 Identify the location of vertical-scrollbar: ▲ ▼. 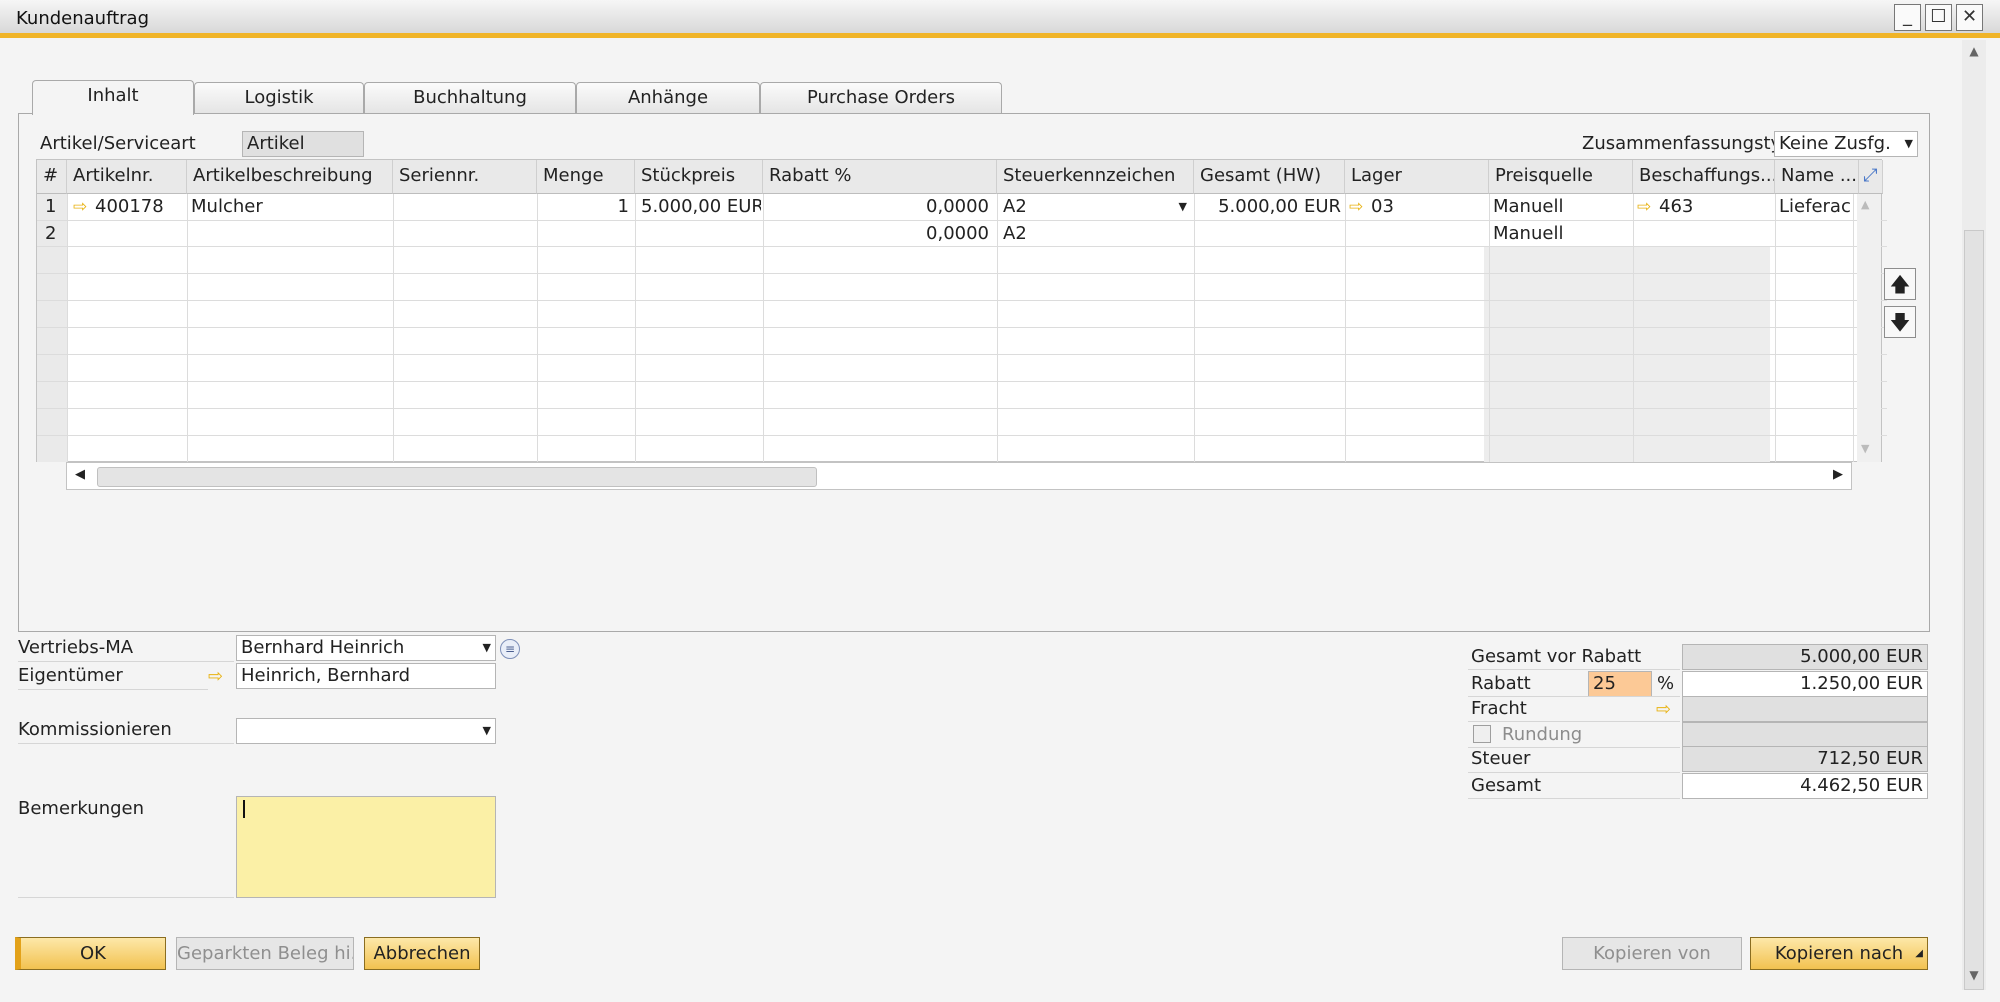
(1974, 515).